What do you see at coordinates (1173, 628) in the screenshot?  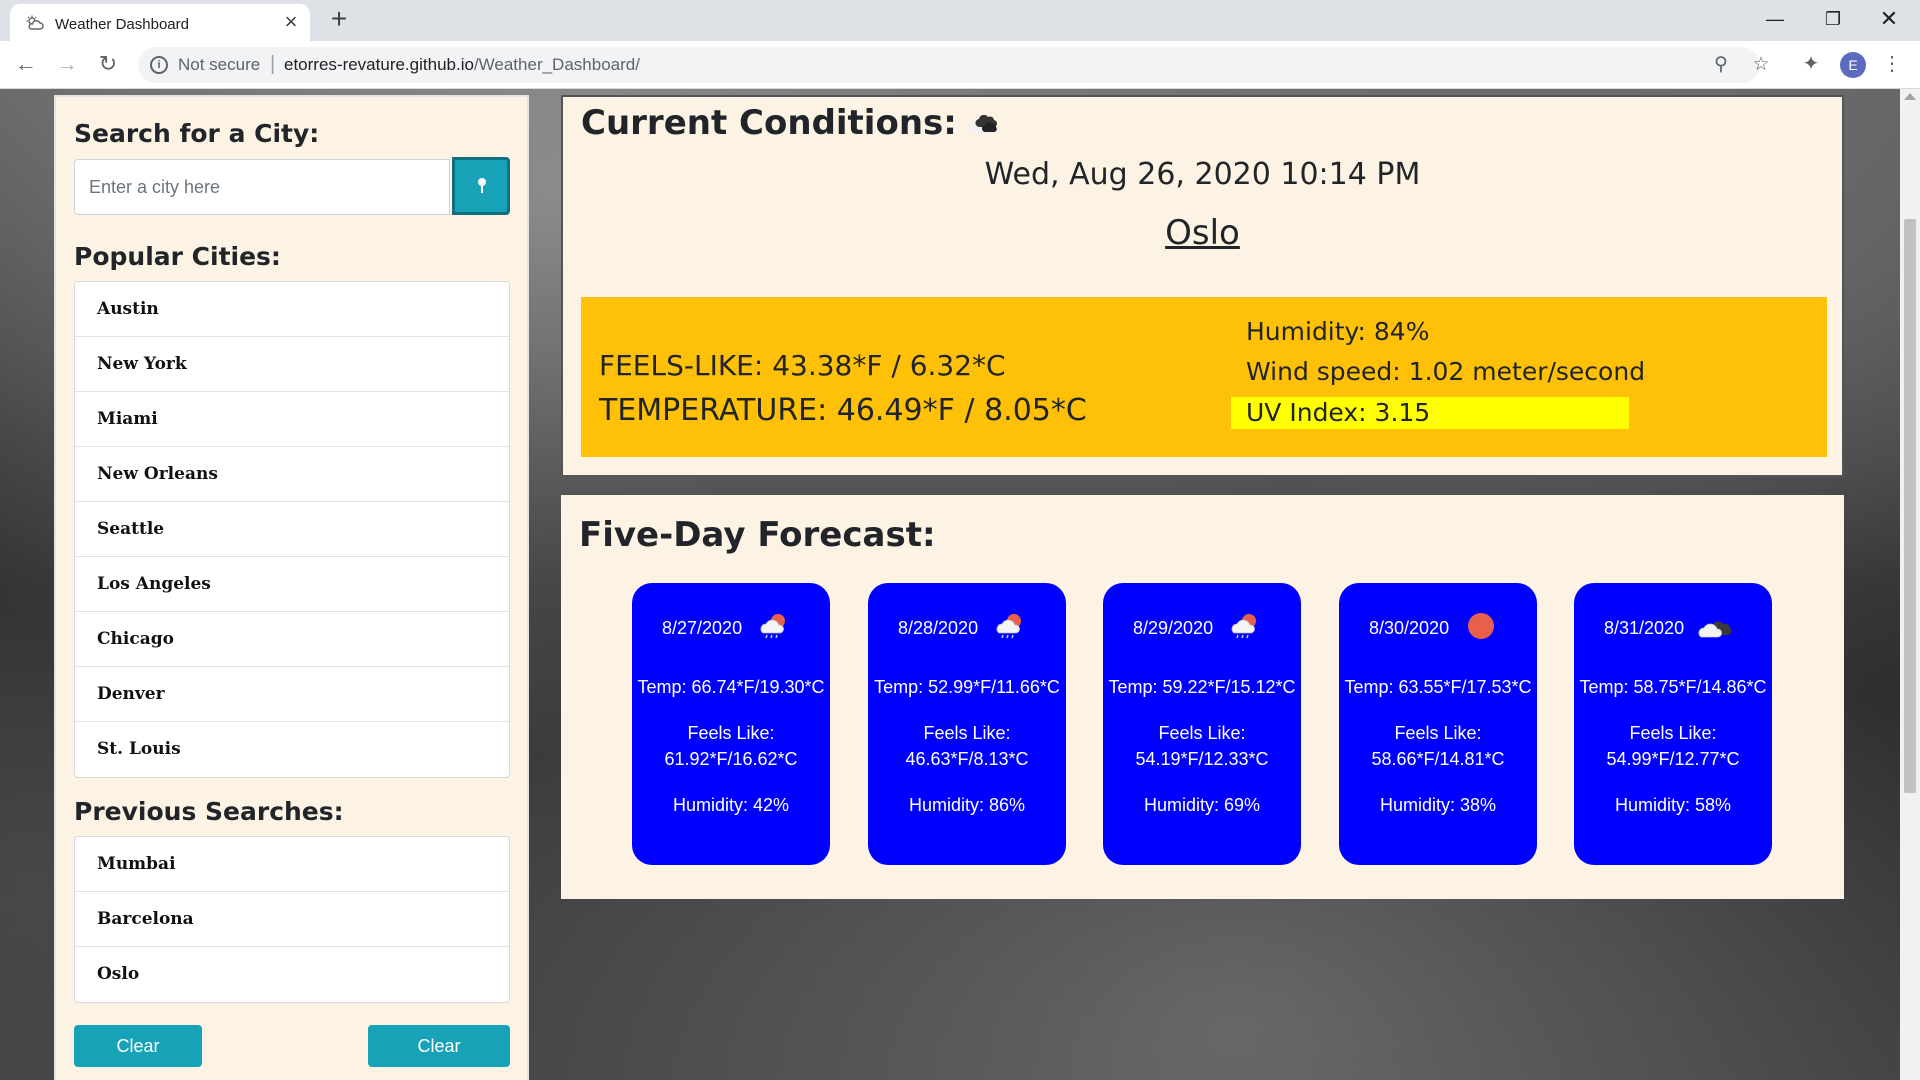 I see `forecast-date: 8/29/2020` at bounding box center [1173, 628].